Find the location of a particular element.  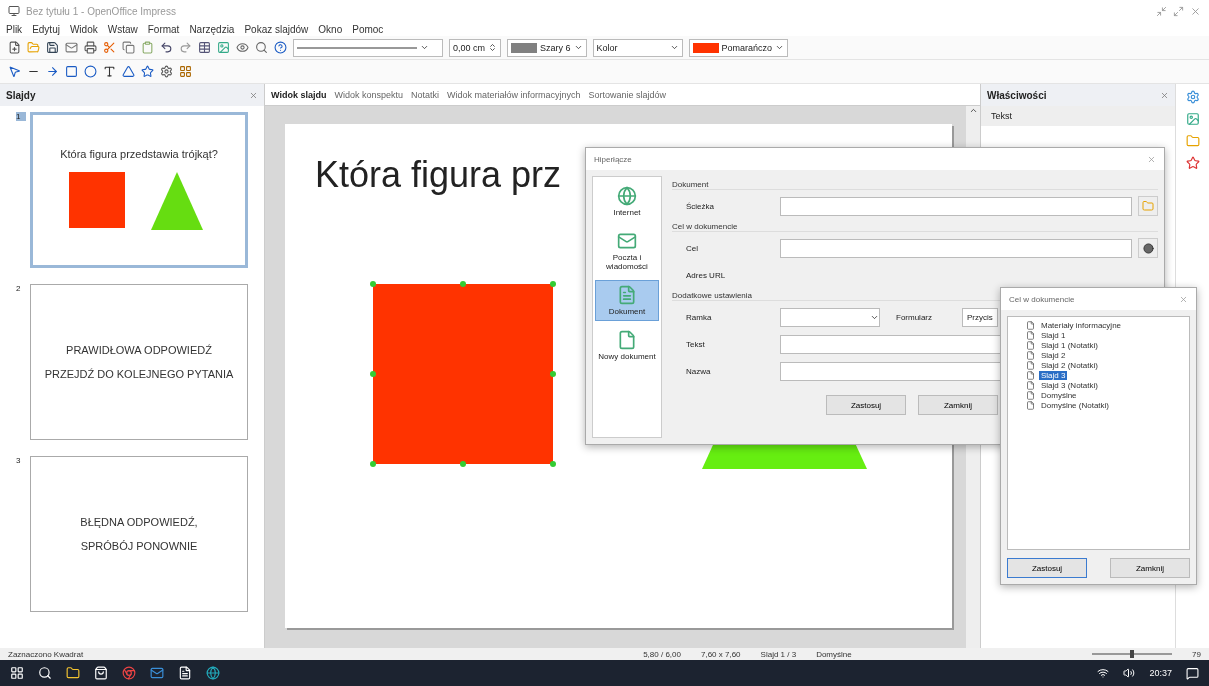

start-icon is located at coordinates (17, 673).